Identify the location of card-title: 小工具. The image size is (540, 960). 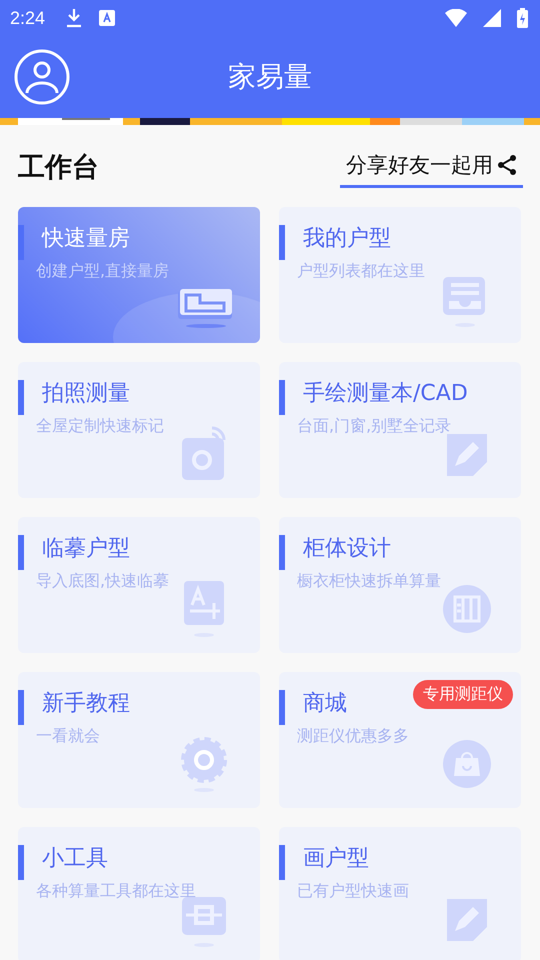
(75, 859).